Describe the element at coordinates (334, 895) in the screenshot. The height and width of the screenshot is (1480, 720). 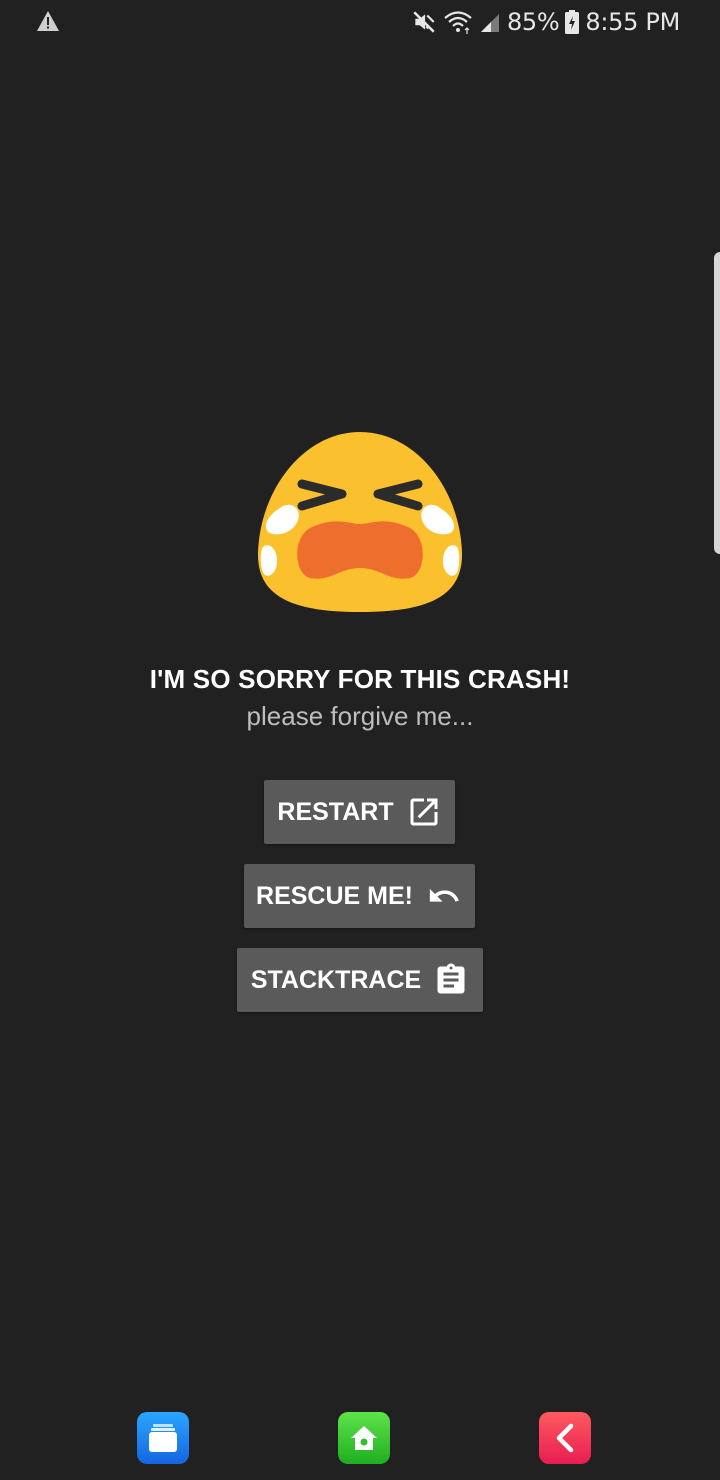
I see `rescue-label: RESCUE ME!` at that location.